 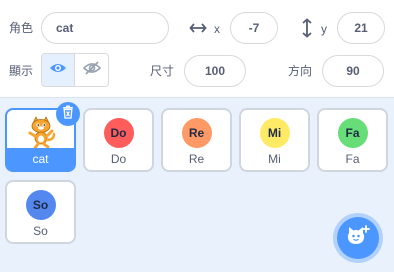 I want to click on x-value: -7, so click(x=254, y=28).